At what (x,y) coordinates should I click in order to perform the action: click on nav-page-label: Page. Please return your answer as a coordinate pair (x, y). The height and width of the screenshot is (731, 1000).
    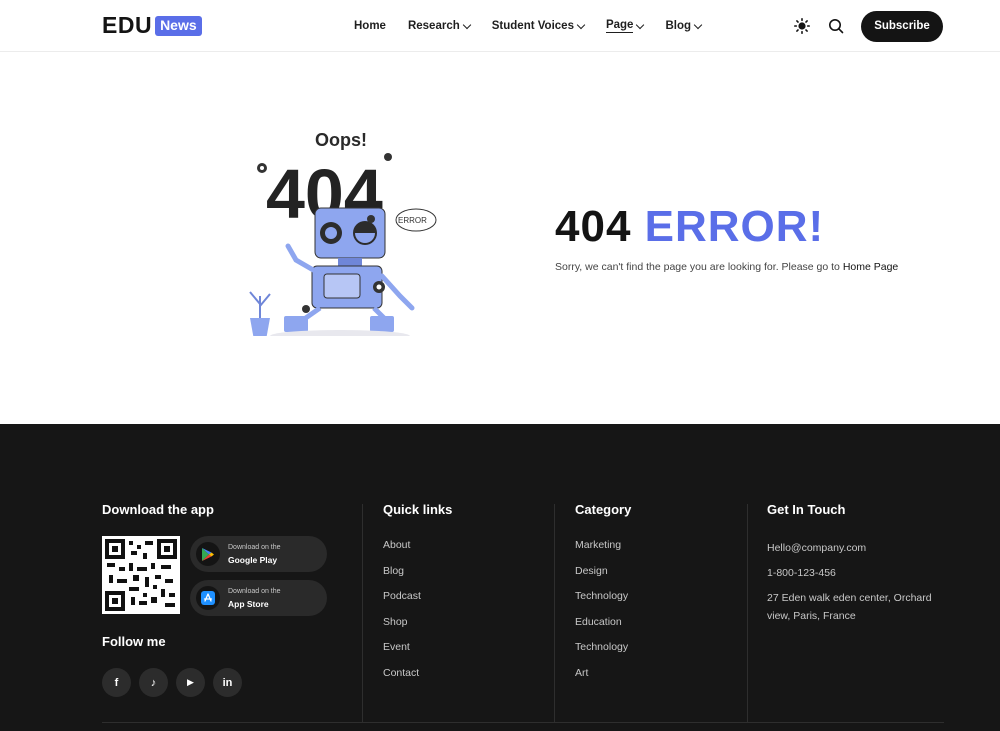
    Looking at the image, I should click on (619, 26).